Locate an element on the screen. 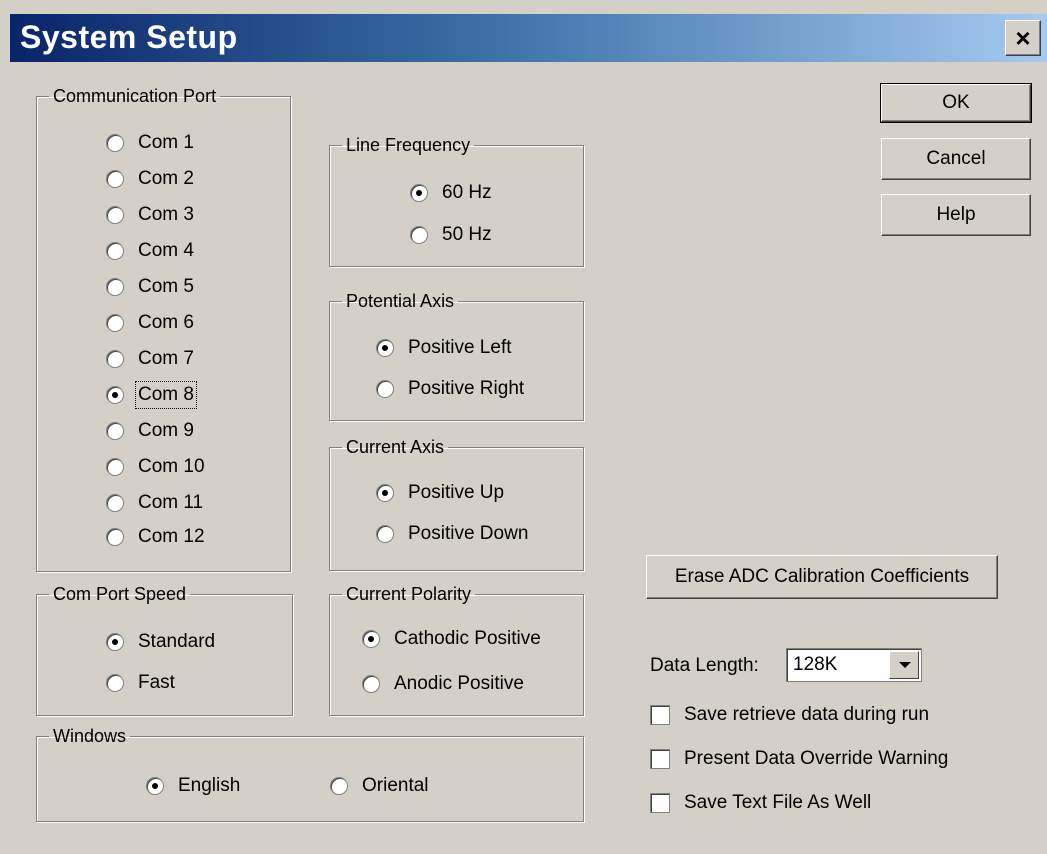 The image size is (1047, 854). windows-language-legend: Windows is located at coordinates (90, 736).